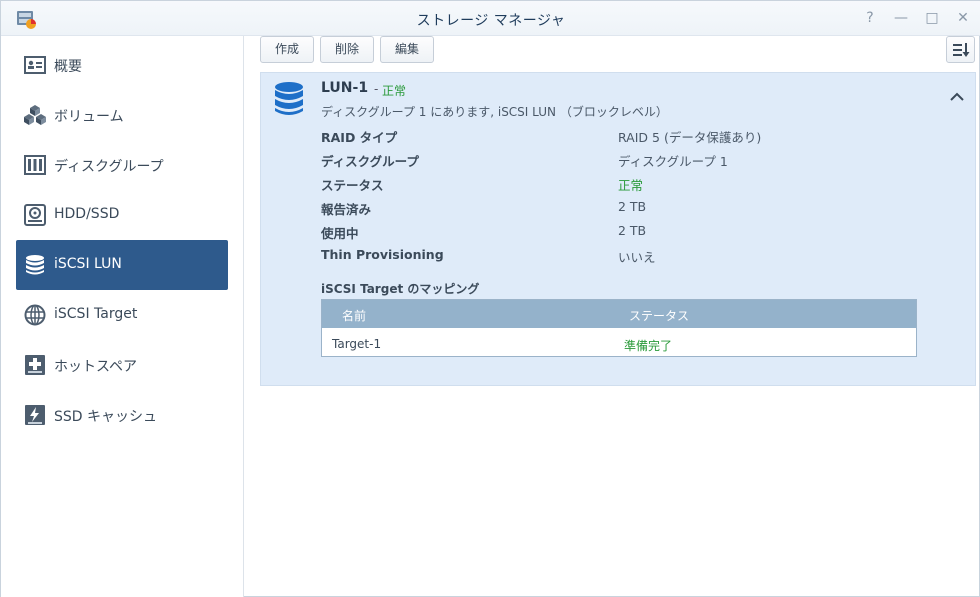 The width and height of the screenshot is (980, 597). What do you see at coordinates (346, 209) in the screenshot?
I see `detail-label-reported: 報告済み` at bounding box center [346, 209].